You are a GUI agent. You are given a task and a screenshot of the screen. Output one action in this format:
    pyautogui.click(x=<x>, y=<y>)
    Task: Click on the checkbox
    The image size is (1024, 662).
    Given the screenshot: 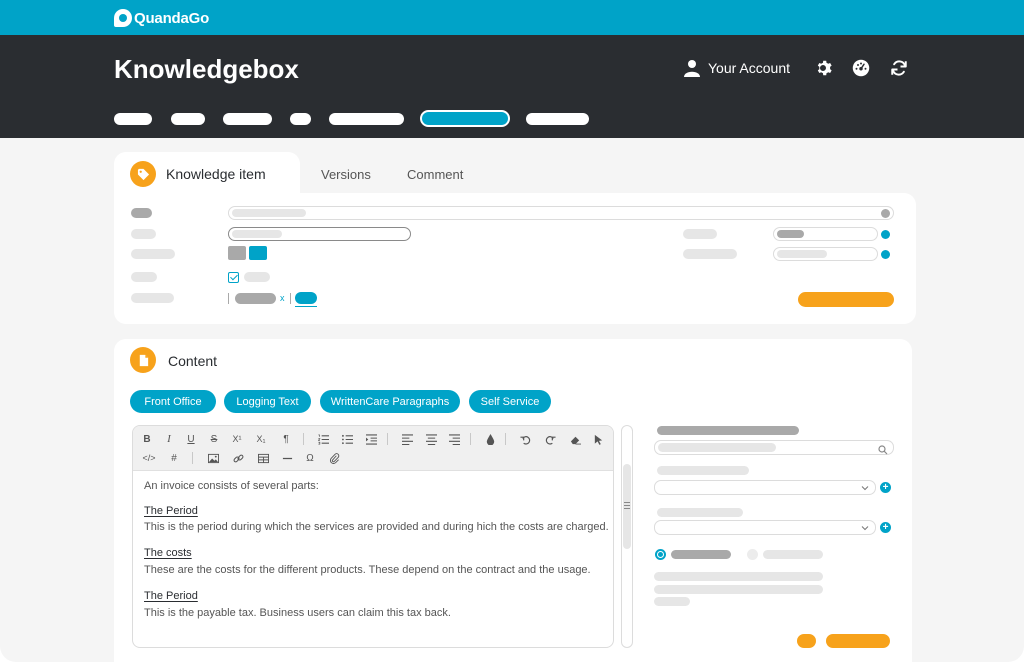 What is the action you would take?
    pyautogui.click(x=233, y=277)
    